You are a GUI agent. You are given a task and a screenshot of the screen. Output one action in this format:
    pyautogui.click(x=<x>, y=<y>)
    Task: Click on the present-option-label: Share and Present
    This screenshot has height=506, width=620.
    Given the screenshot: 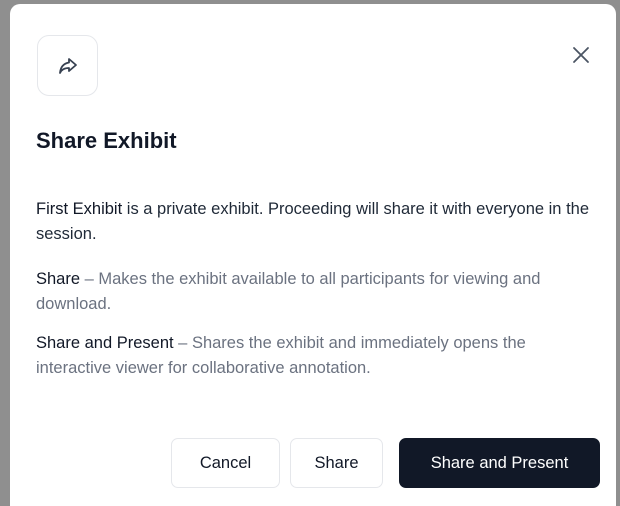 What is the action you would take?
    pyautogui.click(x=105, y=343)
    